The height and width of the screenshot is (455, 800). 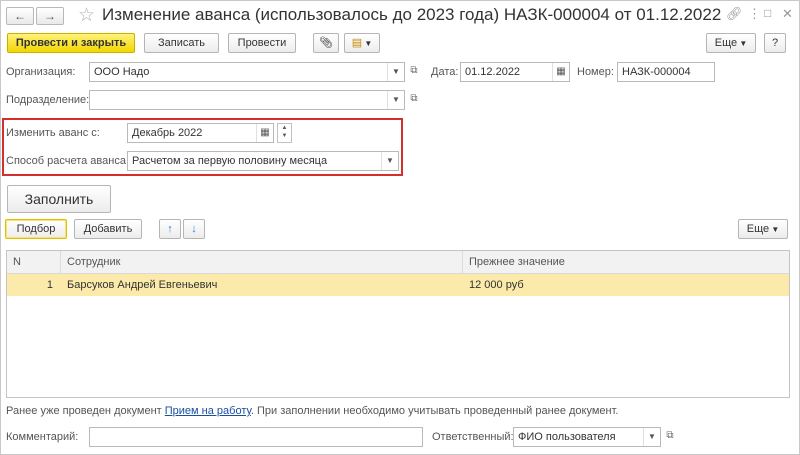 I want to click on number-value: НАЗК-000004, so click(x=656, y=72).